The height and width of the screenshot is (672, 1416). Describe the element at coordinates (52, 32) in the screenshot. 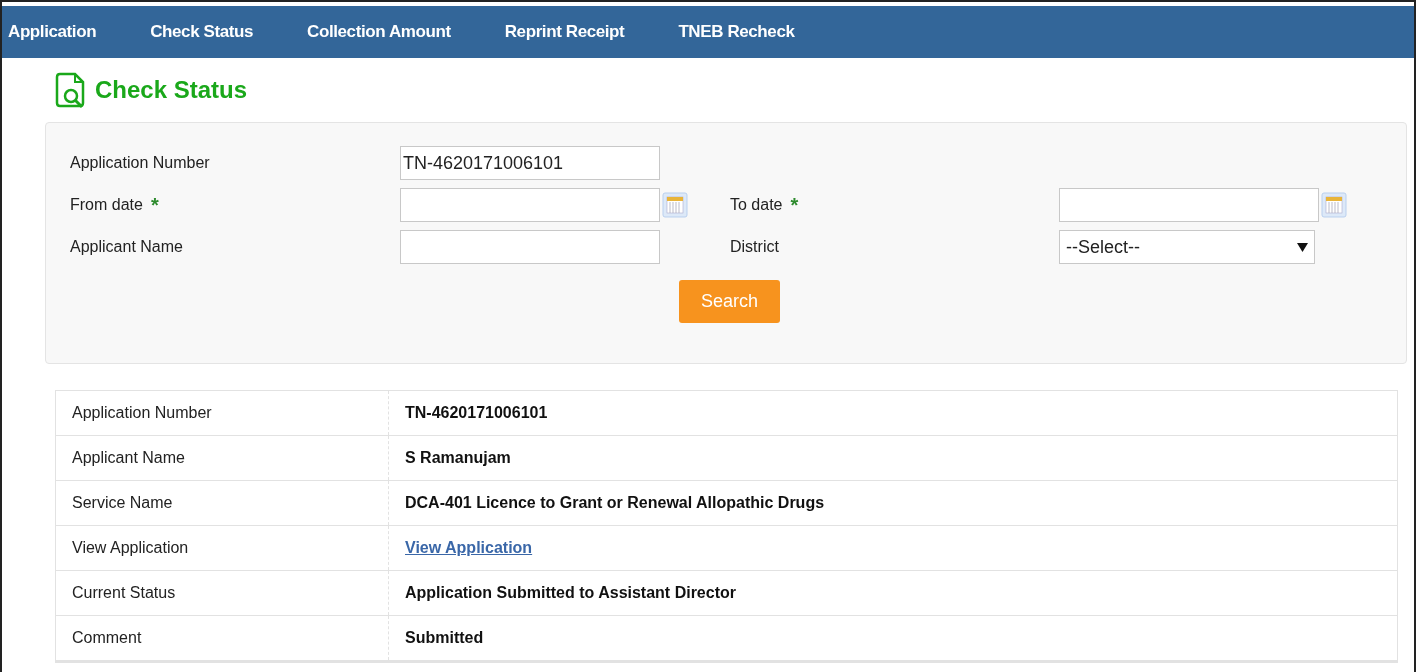

I see `nav-link: Application` at that location.